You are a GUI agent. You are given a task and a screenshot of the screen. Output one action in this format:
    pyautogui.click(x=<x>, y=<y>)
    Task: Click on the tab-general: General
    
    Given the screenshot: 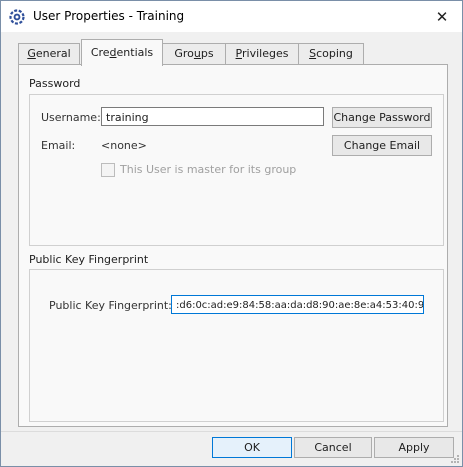 What is the action you would take?
    pyautogui.click(x=49, y=53)
    